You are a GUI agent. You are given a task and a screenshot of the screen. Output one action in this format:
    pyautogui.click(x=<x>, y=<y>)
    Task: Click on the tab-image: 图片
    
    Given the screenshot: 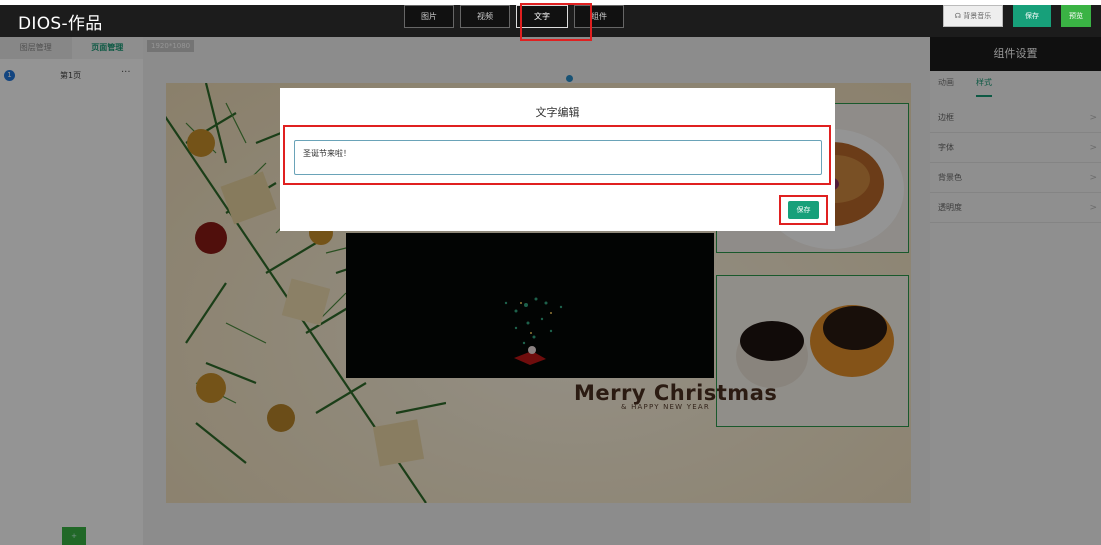 What is the action you would take?
    pyautogui.click(x=429, y=16)
    